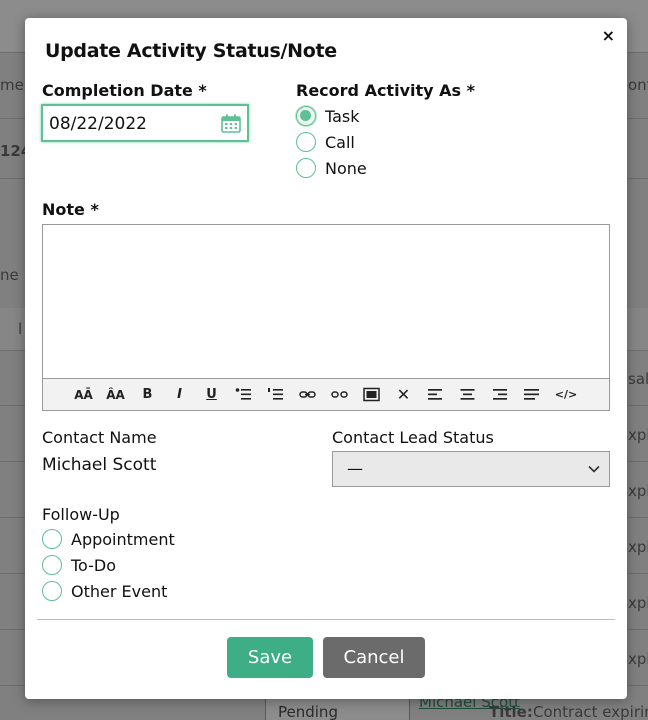  What do you see at coordinates (52, 539) in the screenshot?
I see `radio-appointment` at bounding box center [52, 539].